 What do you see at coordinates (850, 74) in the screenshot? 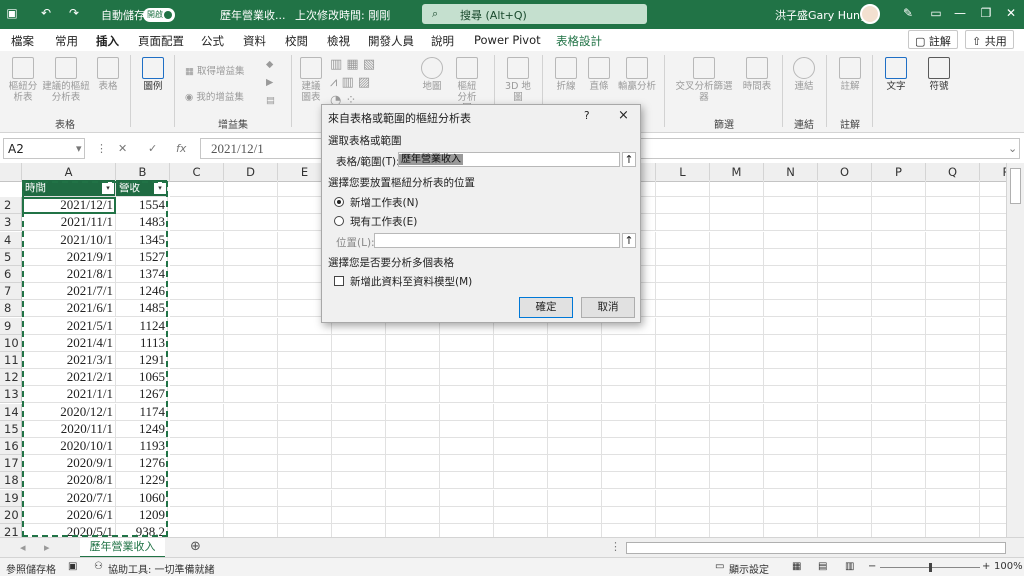
I see `insert-comment-button: 註解` at bounding box center [850, 74].